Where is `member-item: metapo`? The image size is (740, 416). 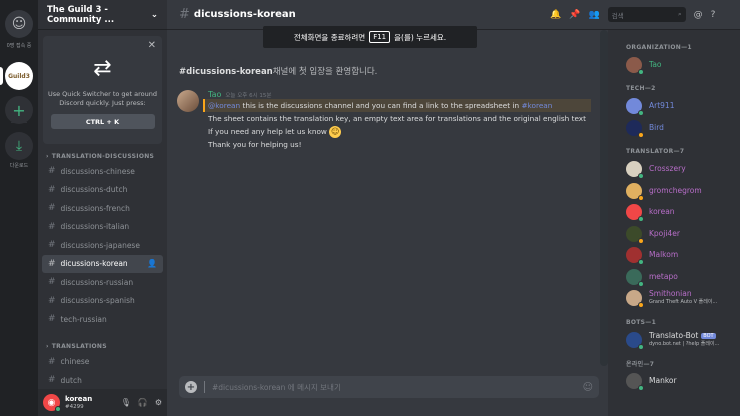 member-item: metapo is located at coordinates (674, 277).